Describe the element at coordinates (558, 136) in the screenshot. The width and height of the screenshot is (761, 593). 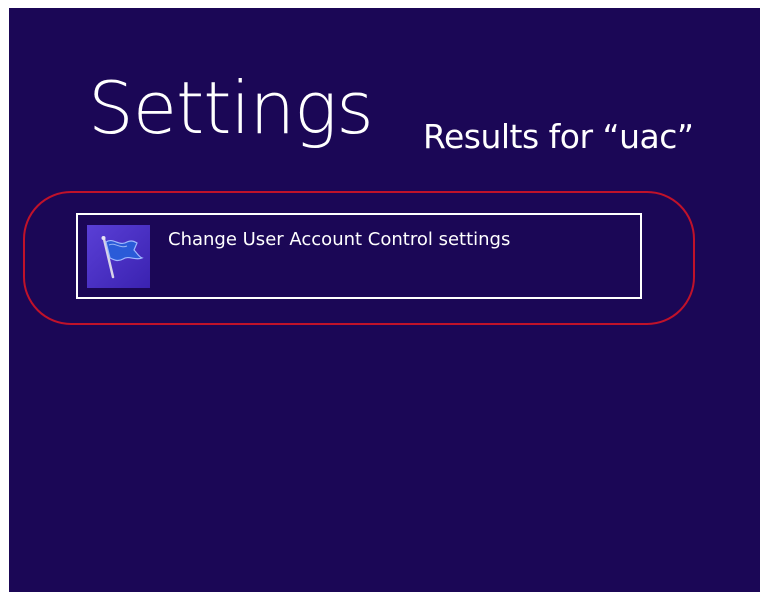
I see `search-results-label: Results for “uac”` at that location.